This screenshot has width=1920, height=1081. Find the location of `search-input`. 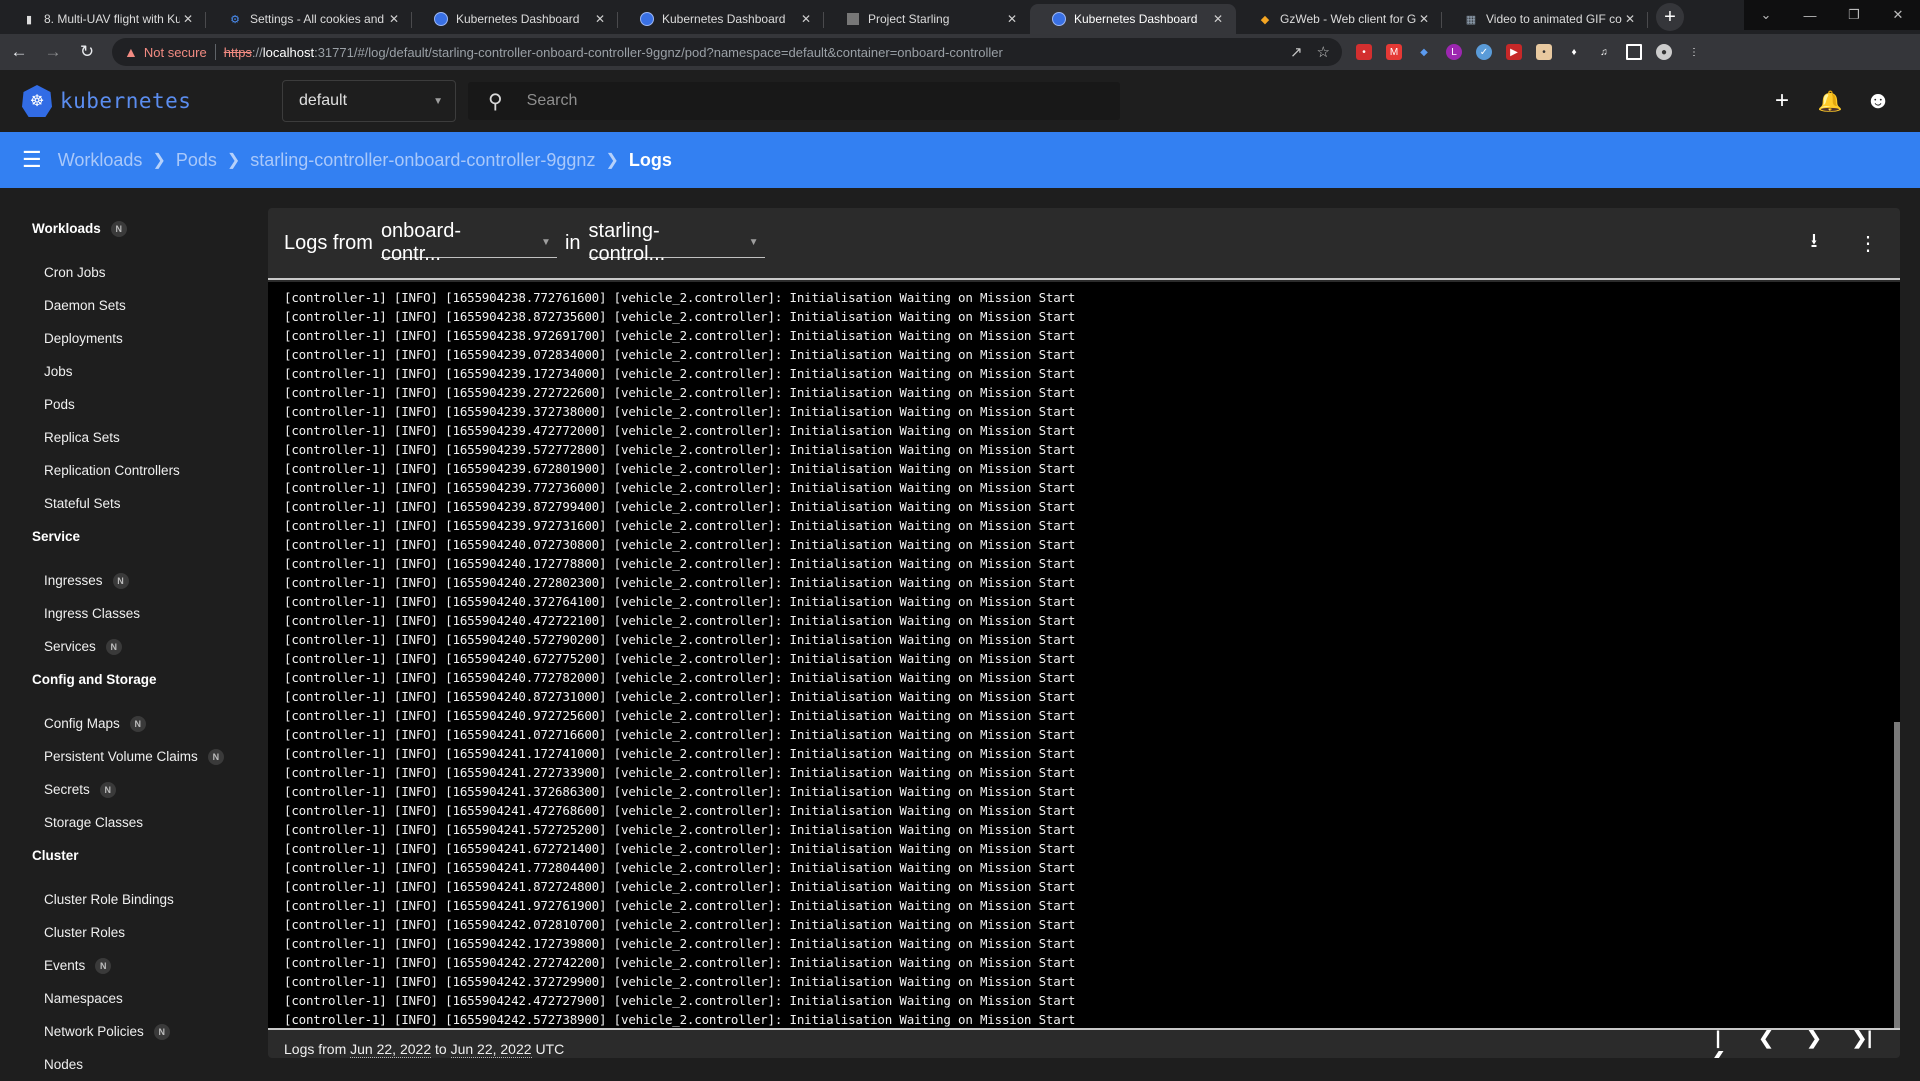

search-input is located at coordinates (806, 101).